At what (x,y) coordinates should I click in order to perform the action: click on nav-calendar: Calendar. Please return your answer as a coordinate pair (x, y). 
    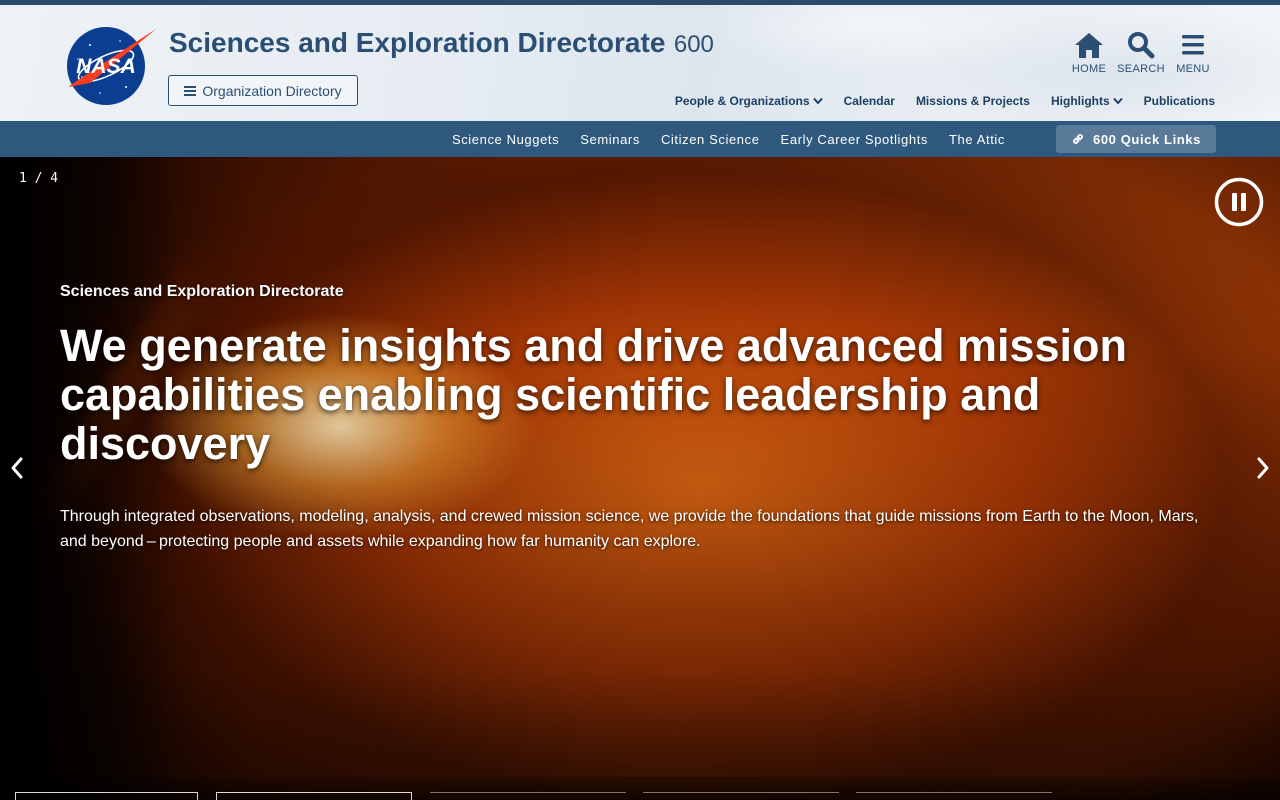
    Looking at the image, I should click on (869, 101).